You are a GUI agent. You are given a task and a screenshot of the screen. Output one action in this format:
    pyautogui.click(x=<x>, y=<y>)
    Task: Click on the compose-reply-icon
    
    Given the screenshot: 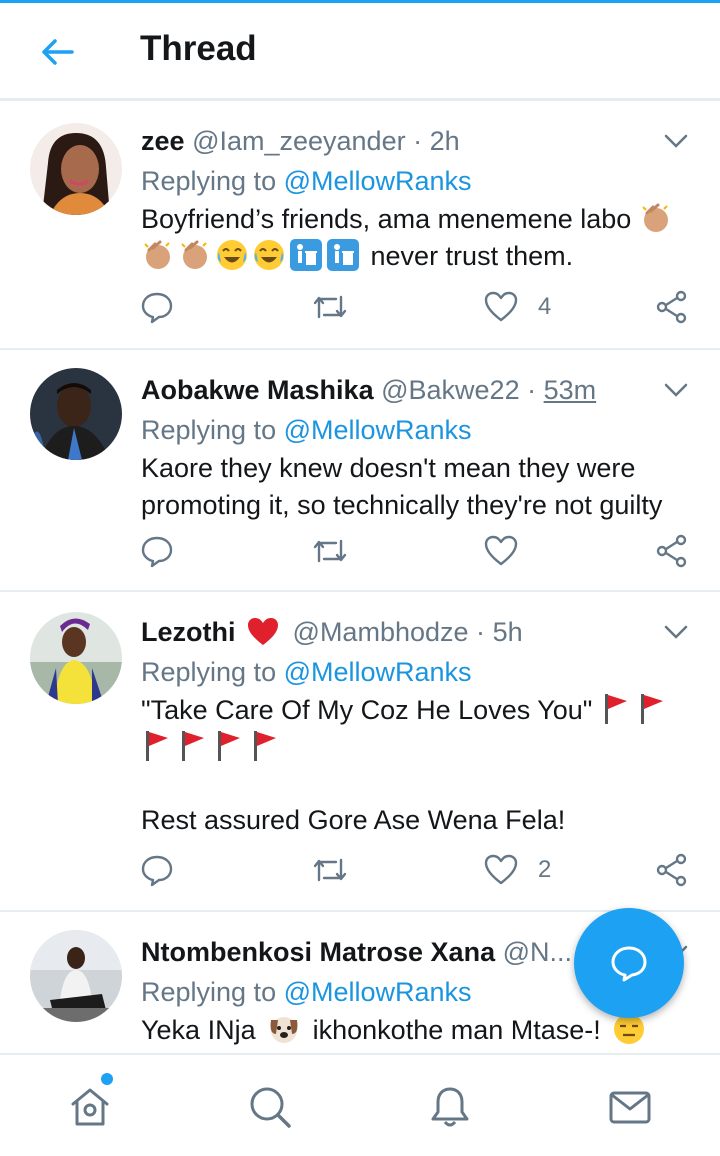 What is the action you would take?
    pyautogui.click(x=629, y=964)
    